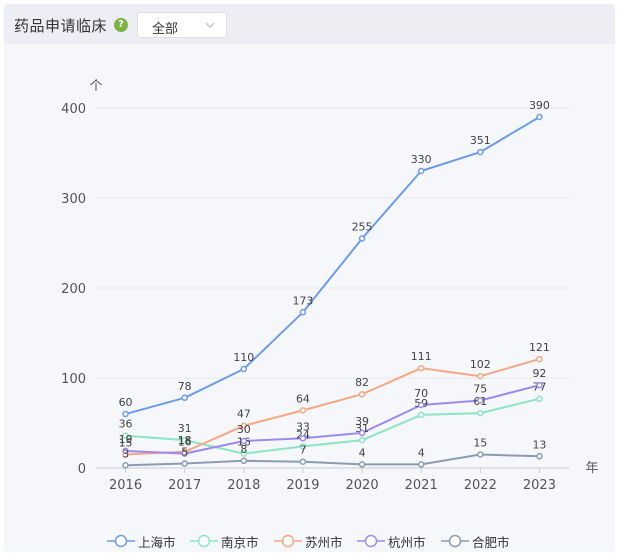 This screenshot has width=619, height=556. I want to click on data-label: 47, so click(244, 414).